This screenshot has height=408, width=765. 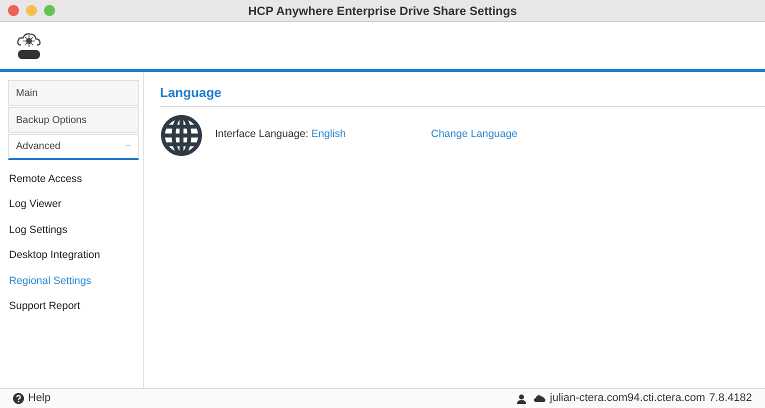 I want to click on cloud-icon, so click(x=540, y=398).